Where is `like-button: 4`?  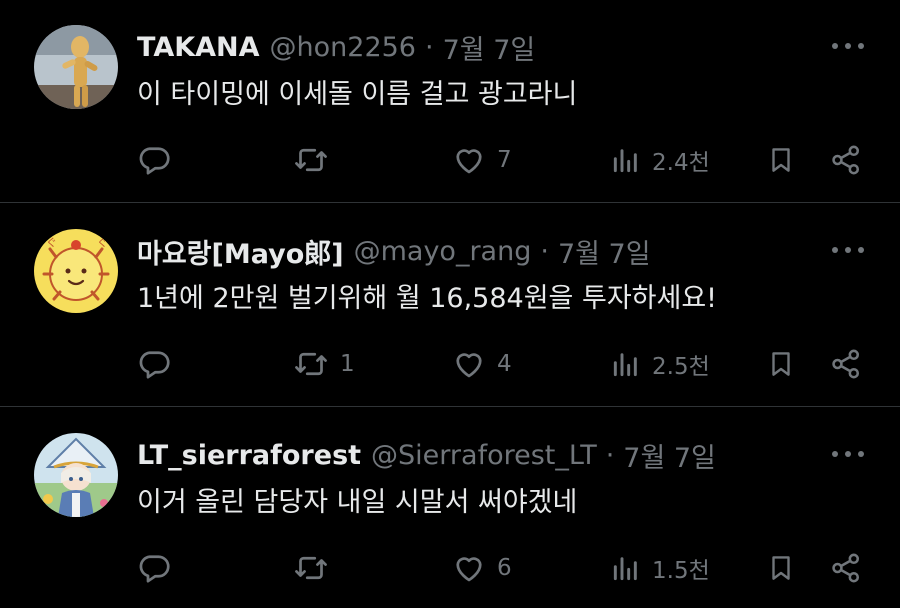 like-button: 4 is located at coordinates (481, 364).